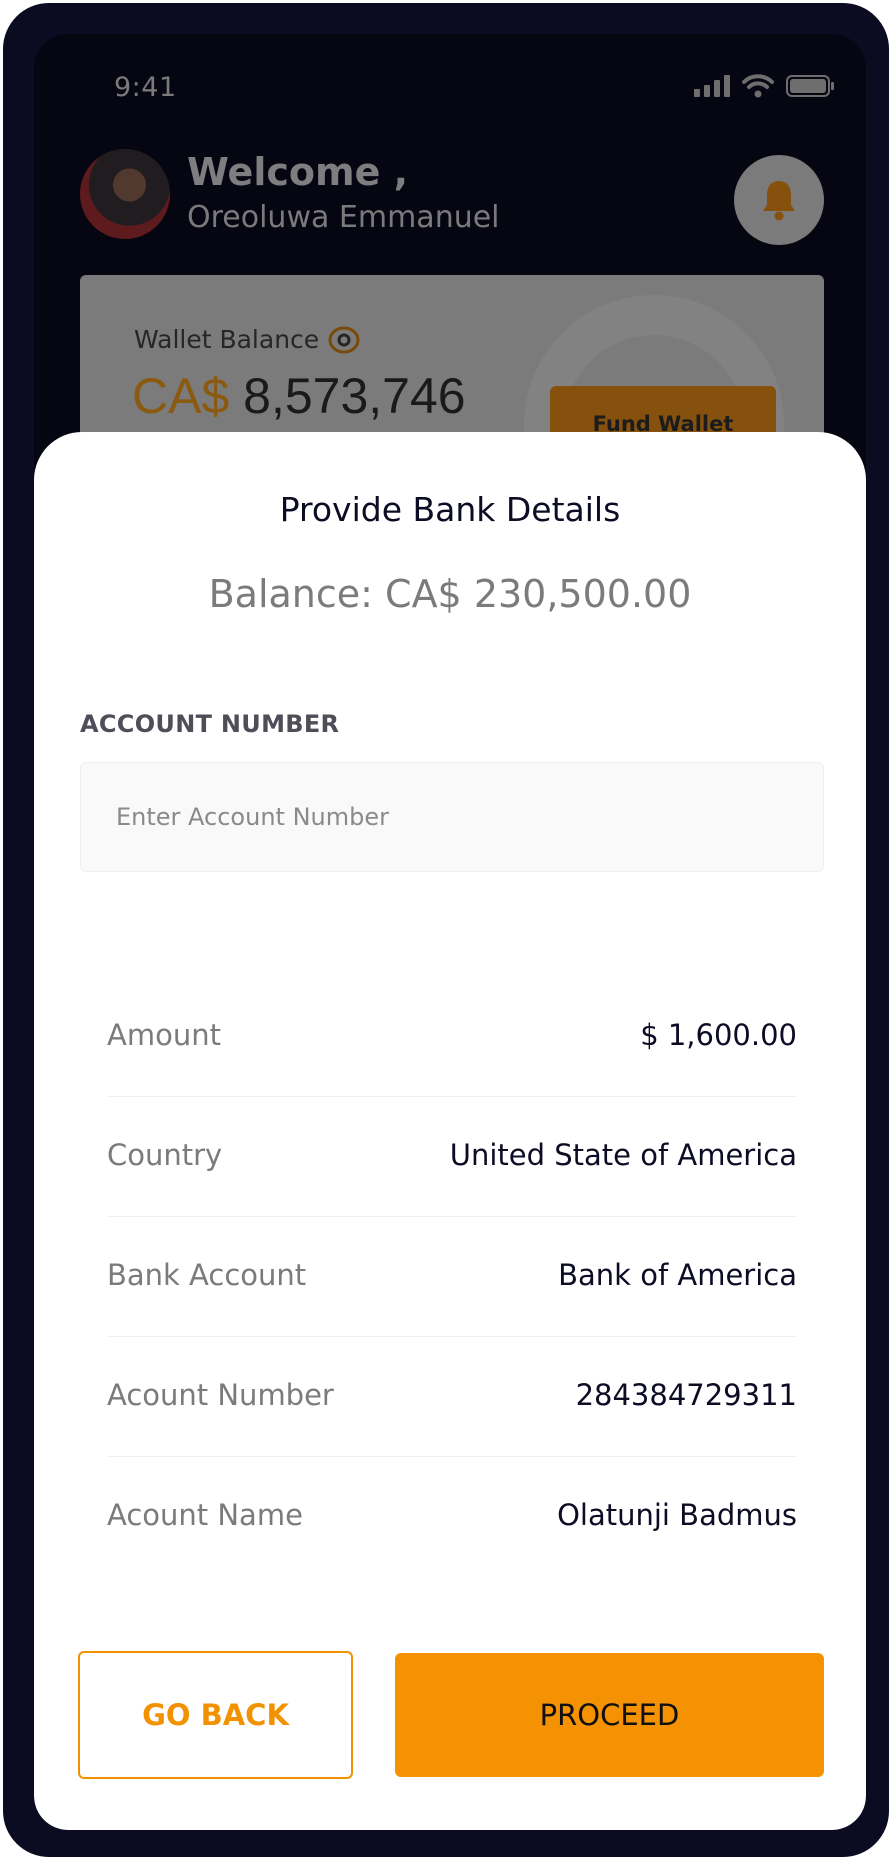  What do you see at coordinates (215, 1715) in the screenshot?
I see `go-back-button: GO BACK` at bounding box center [215, 1715].